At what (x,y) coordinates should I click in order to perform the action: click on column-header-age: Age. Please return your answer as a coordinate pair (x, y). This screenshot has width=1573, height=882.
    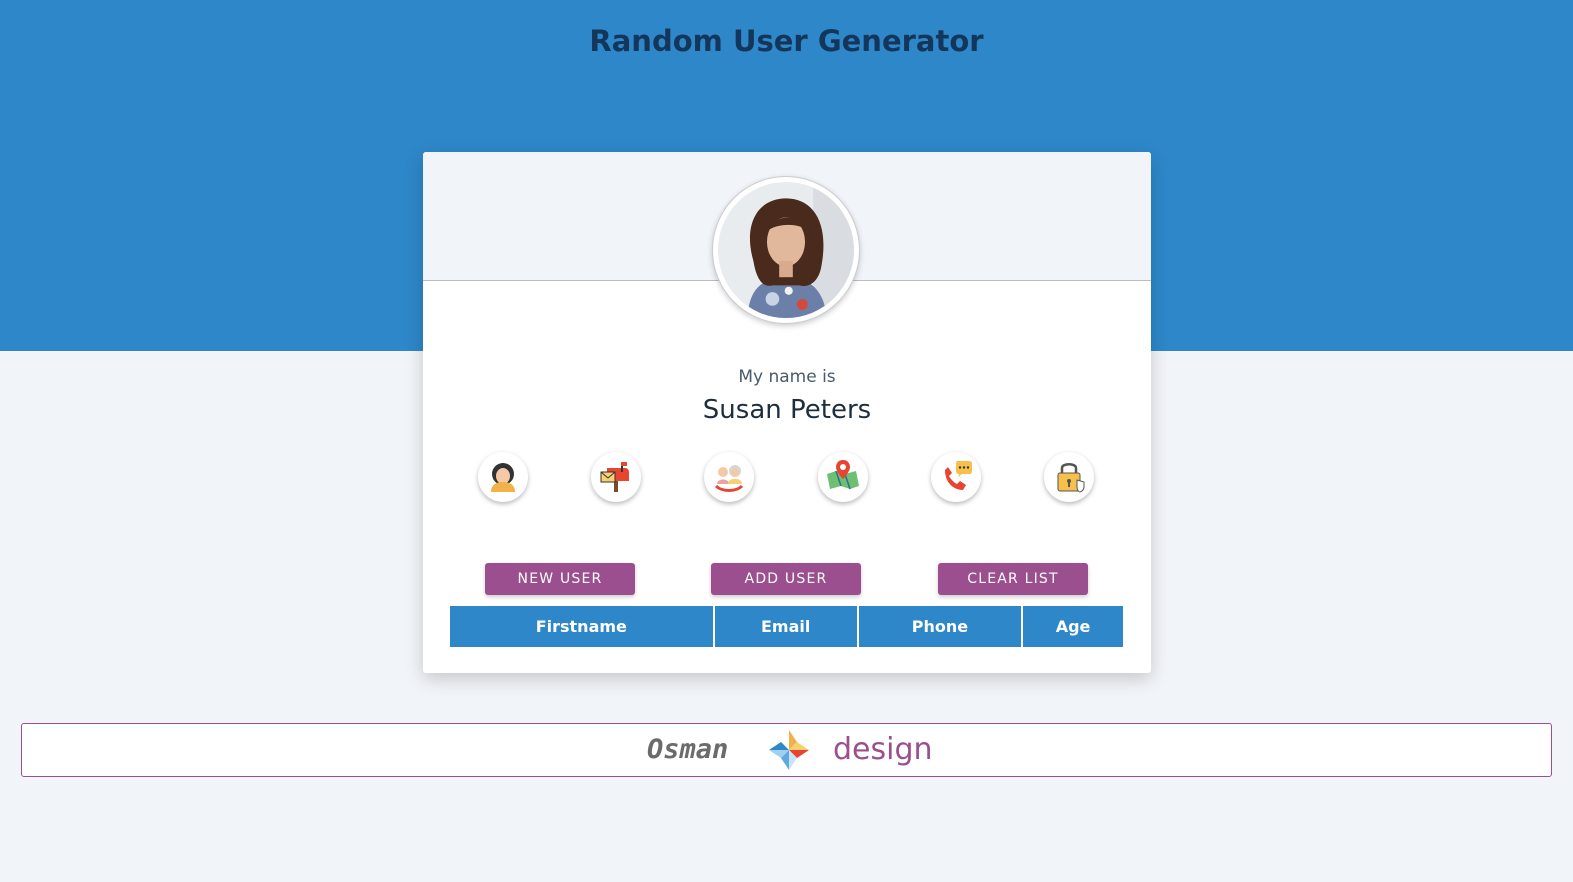
    Looking at the image, I should click on (1073, 626).